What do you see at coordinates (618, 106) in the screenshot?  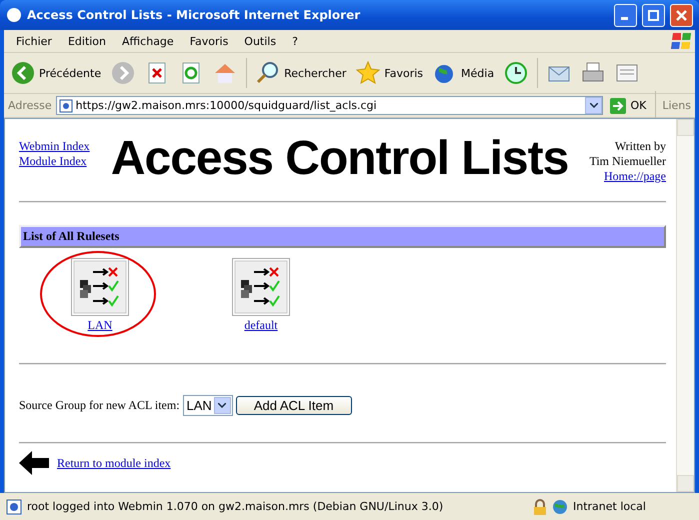 I see `arrow-icon` at bounding box center [618, 106].